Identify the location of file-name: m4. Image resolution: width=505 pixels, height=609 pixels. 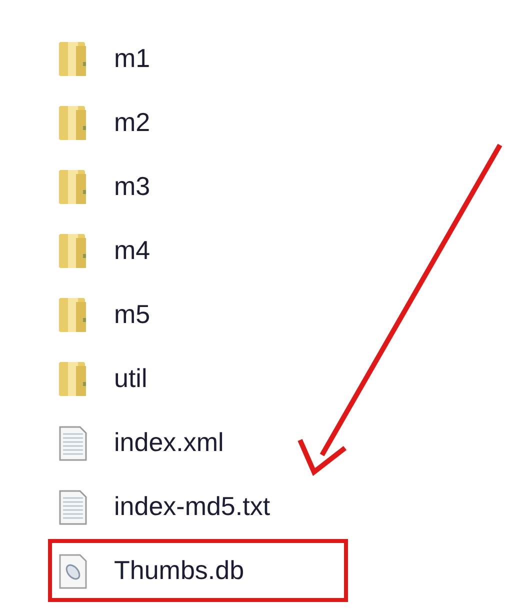
(132, 250).